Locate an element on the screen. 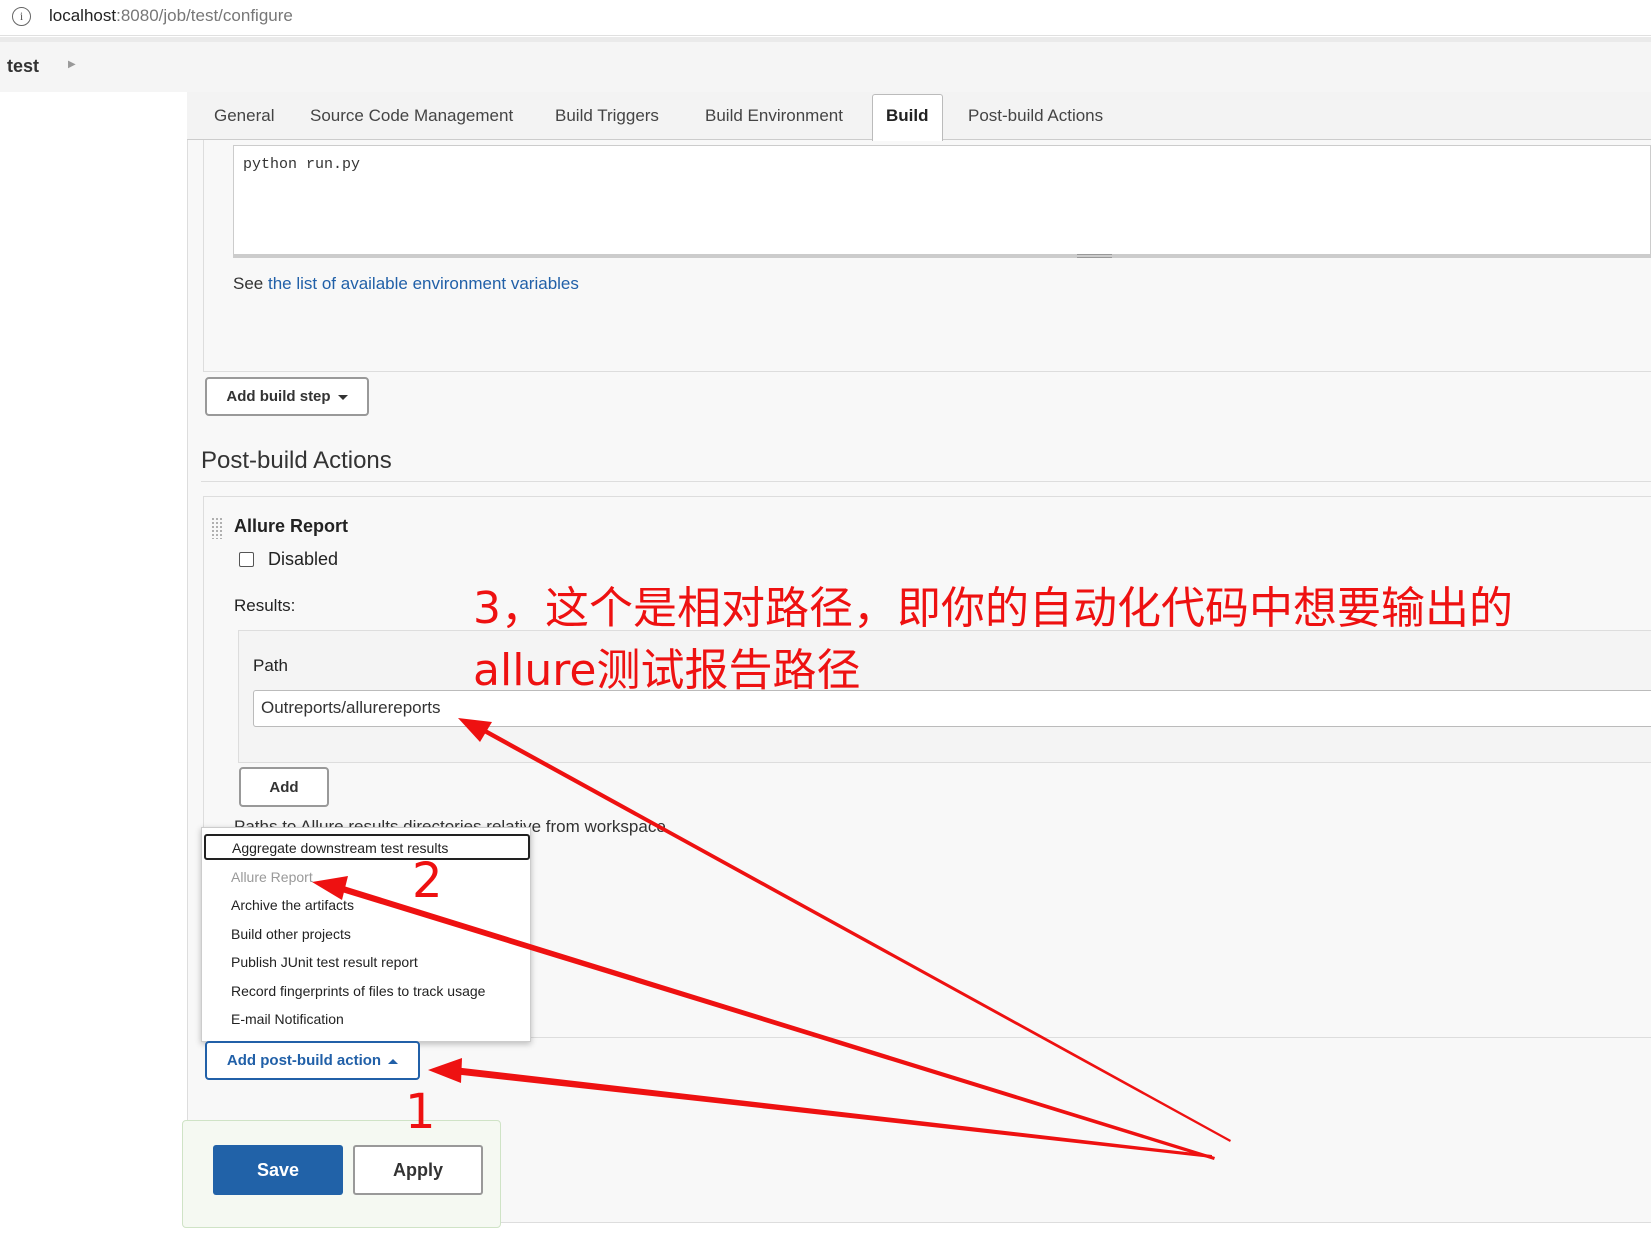 The width and height of the screenshot is (1651, 1247). arrow-to-path-input-head is located at coordinates (475, 730).